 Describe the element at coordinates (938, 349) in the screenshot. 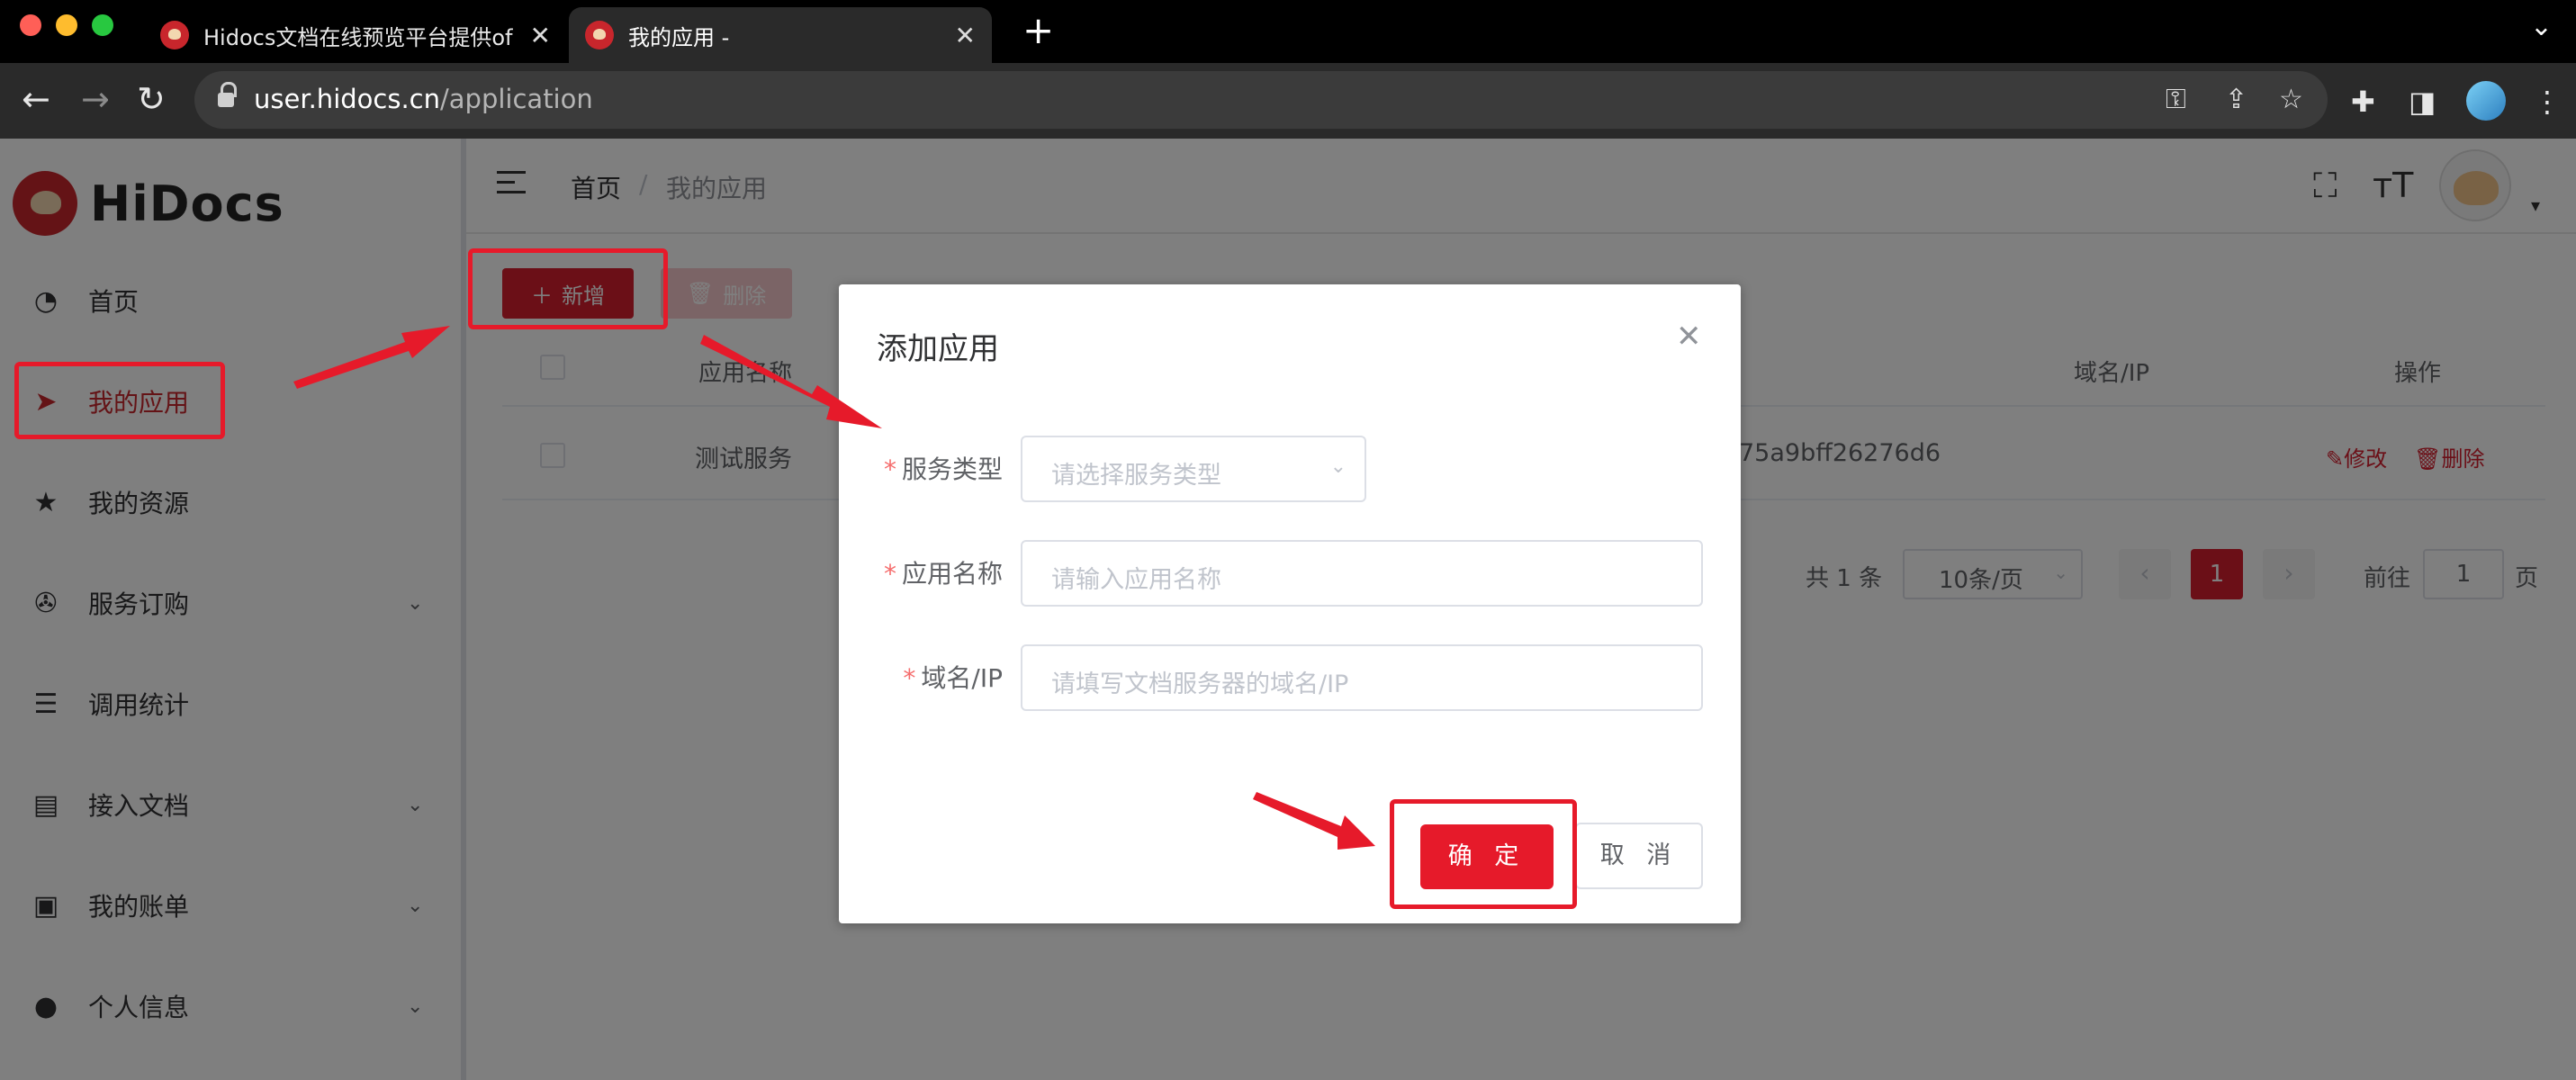

I see `dialog-title: 添加应用` at that location.